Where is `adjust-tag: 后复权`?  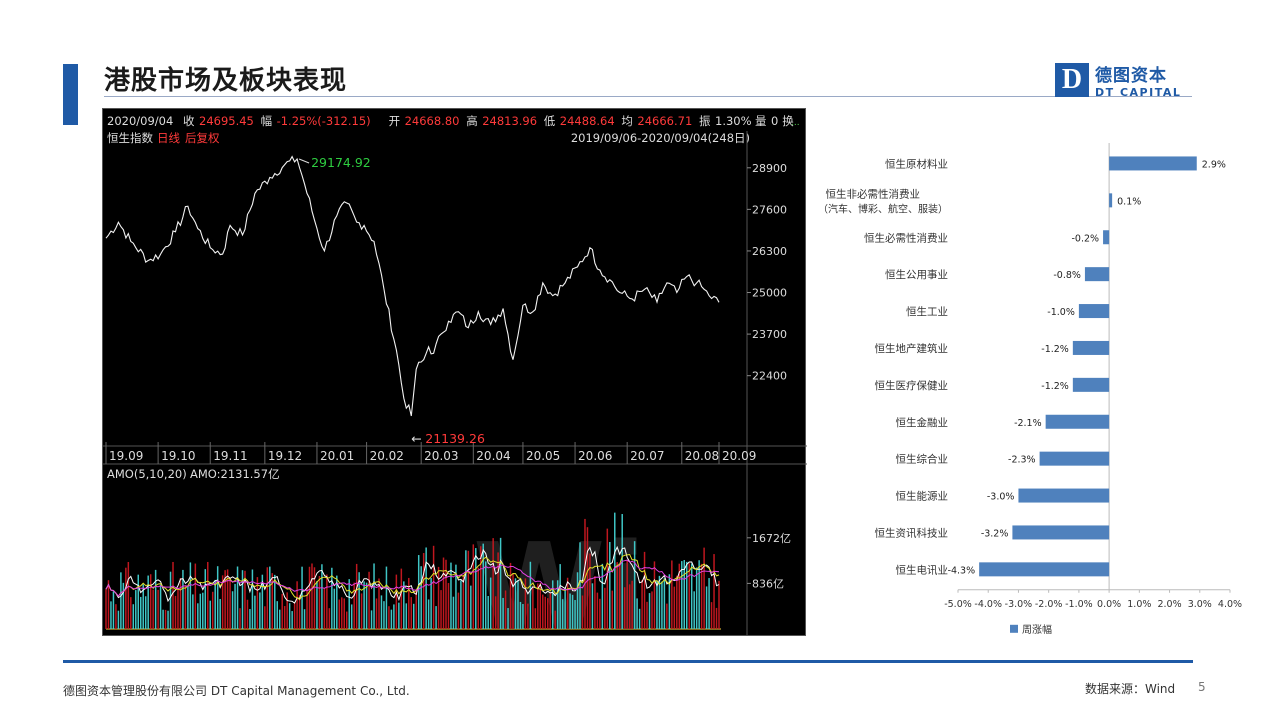 adjust-tag: 后复权 is located at coordinates (202, 138).